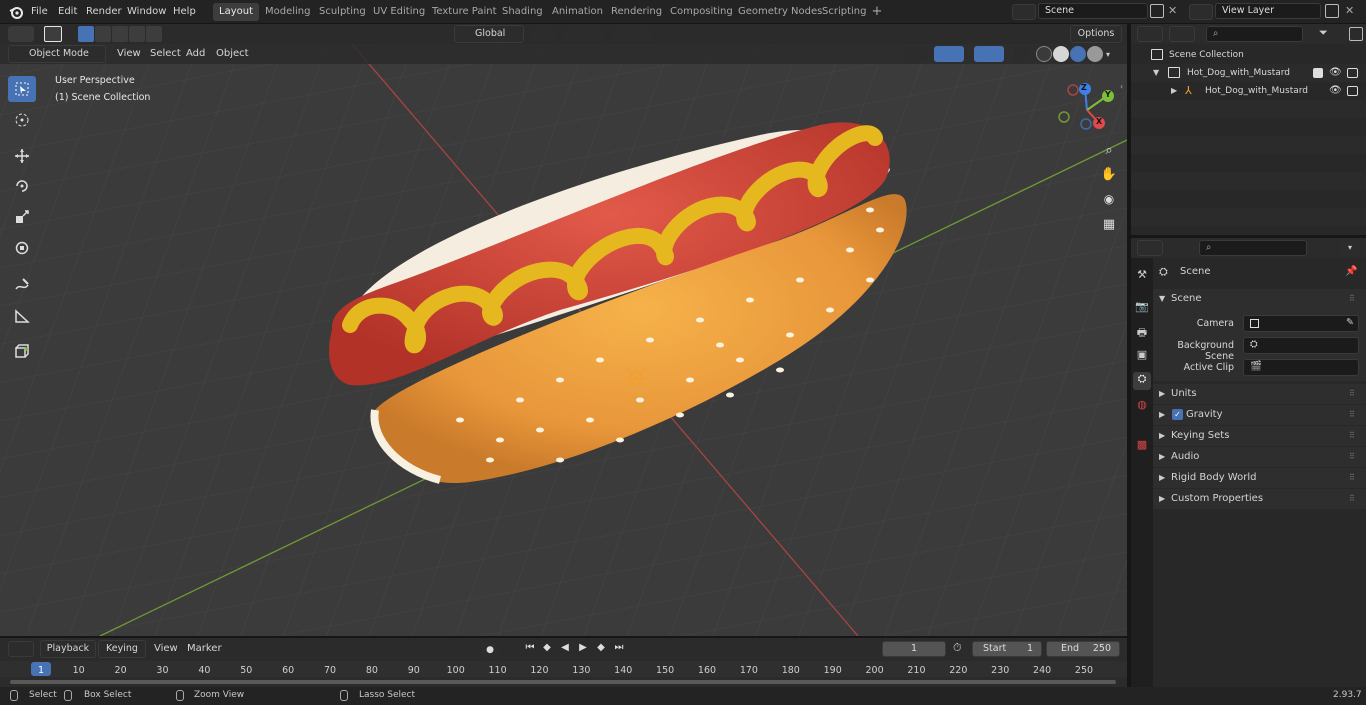  What do you see at coordinates (916, 54) in the screenshot?
I see `visibility-icon` at bounding box center [916, 54].